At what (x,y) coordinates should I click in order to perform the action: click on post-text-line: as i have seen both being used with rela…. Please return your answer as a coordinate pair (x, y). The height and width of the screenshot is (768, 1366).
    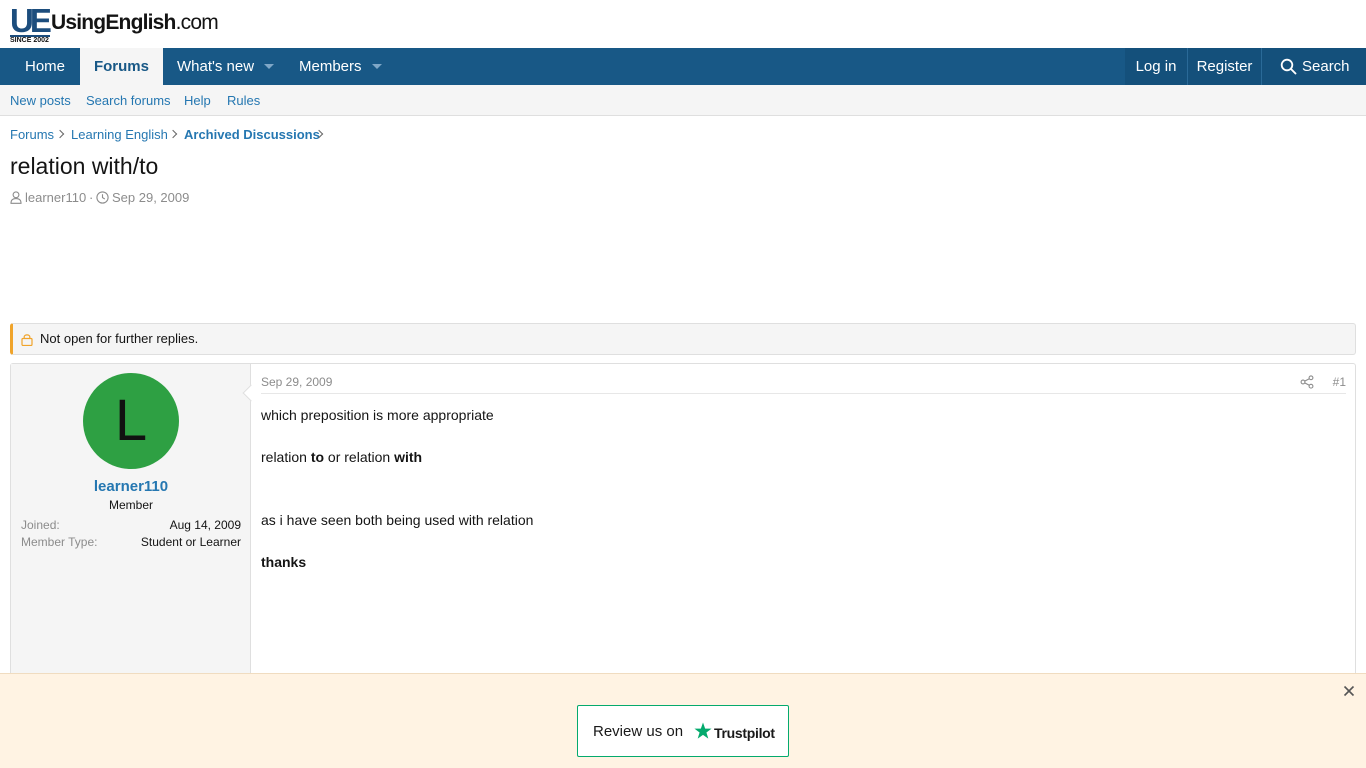
    Looking at the image, I should click on (397, 520).